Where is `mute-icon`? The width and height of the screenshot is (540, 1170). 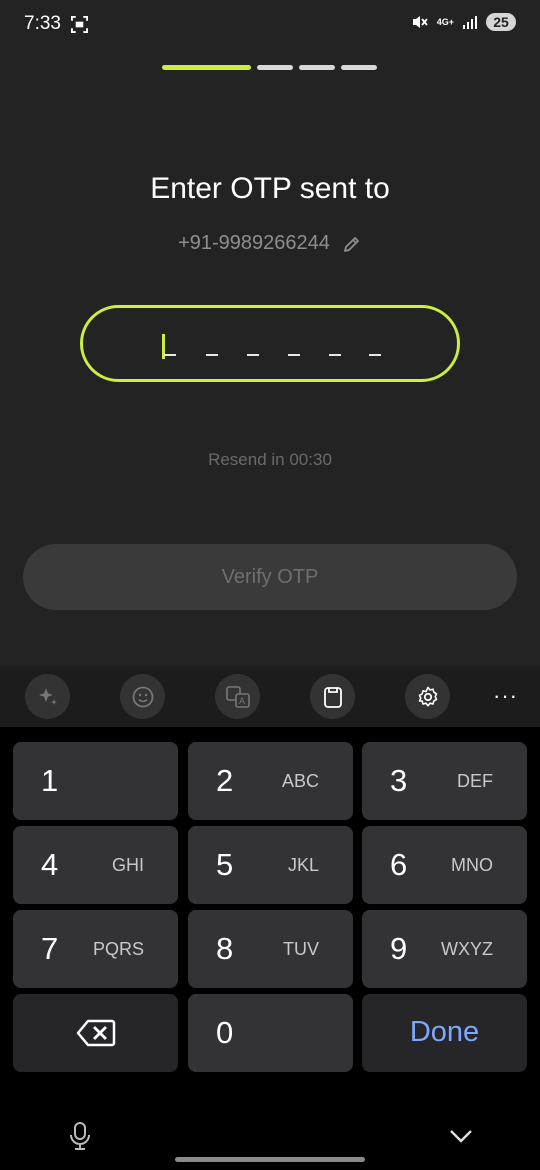
mute-icon is located at coordinates (420, 22).